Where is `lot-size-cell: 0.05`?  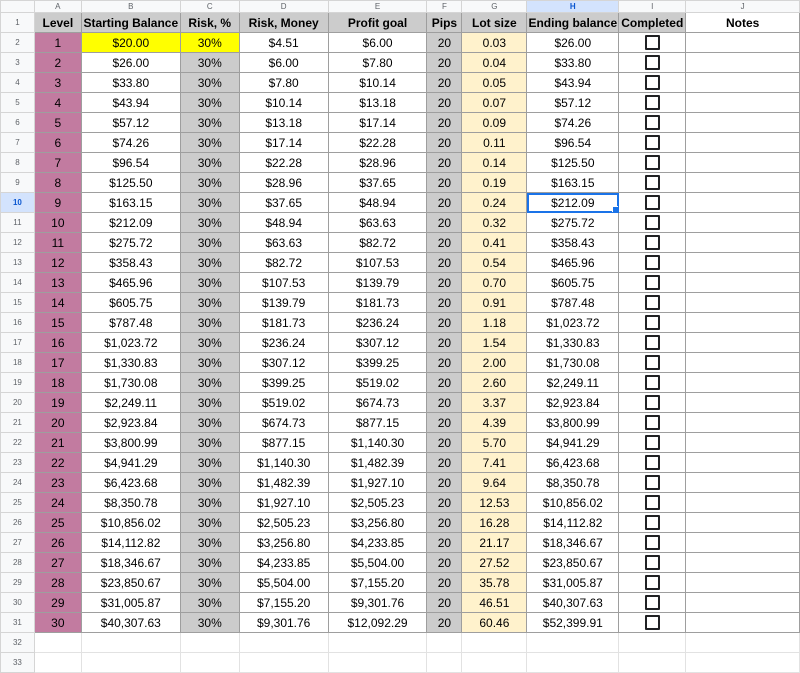 lot-size-cell: 0.05 is located at coordinates (494, 82).